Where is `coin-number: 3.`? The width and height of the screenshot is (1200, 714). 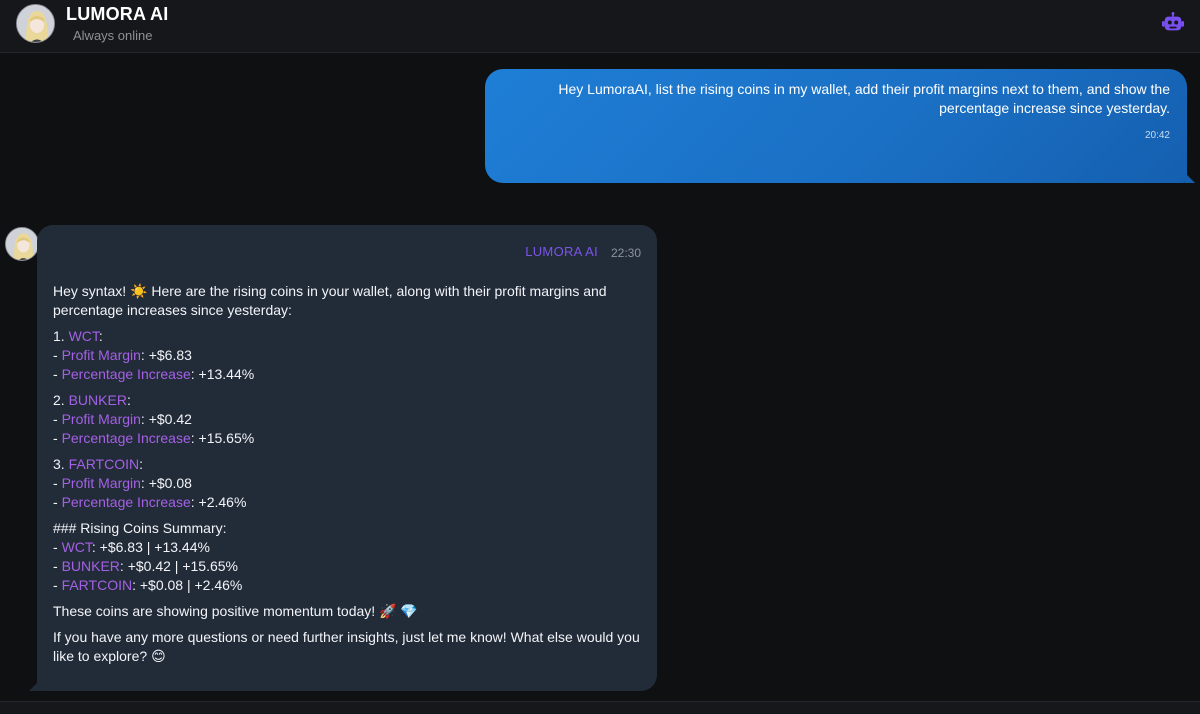 coin-number: 3. is located at coordinates (59, 464).